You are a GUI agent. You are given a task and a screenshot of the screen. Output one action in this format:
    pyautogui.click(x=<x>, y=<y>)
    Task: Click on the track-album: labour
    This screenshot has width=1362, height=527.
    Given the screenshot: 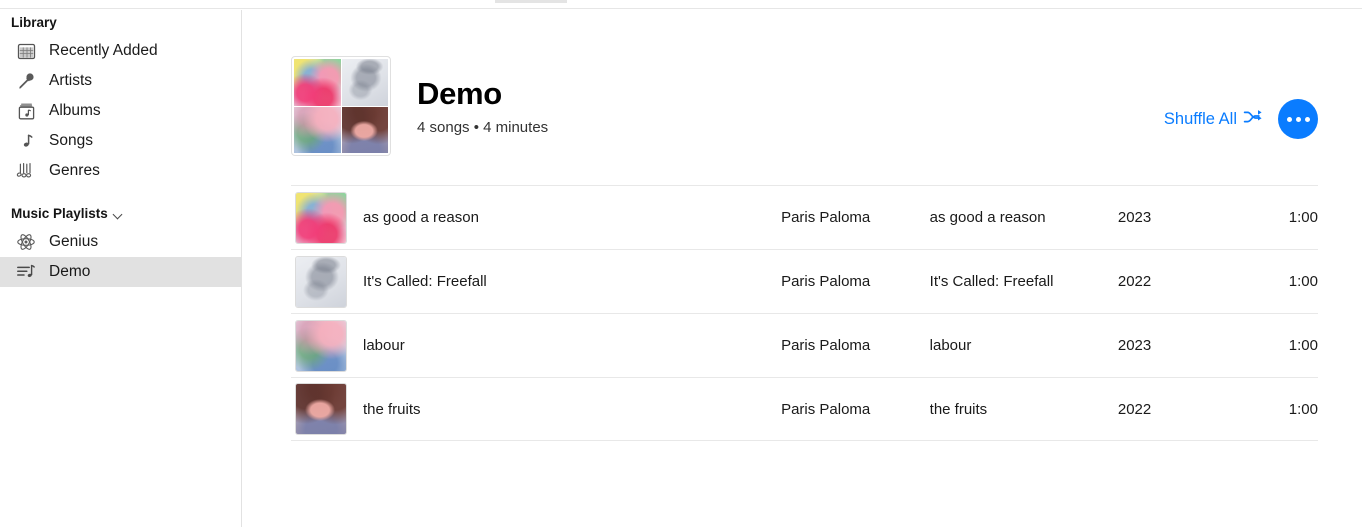 What is the action you would take?
    pyautogui.click(x=950, y=345)
    